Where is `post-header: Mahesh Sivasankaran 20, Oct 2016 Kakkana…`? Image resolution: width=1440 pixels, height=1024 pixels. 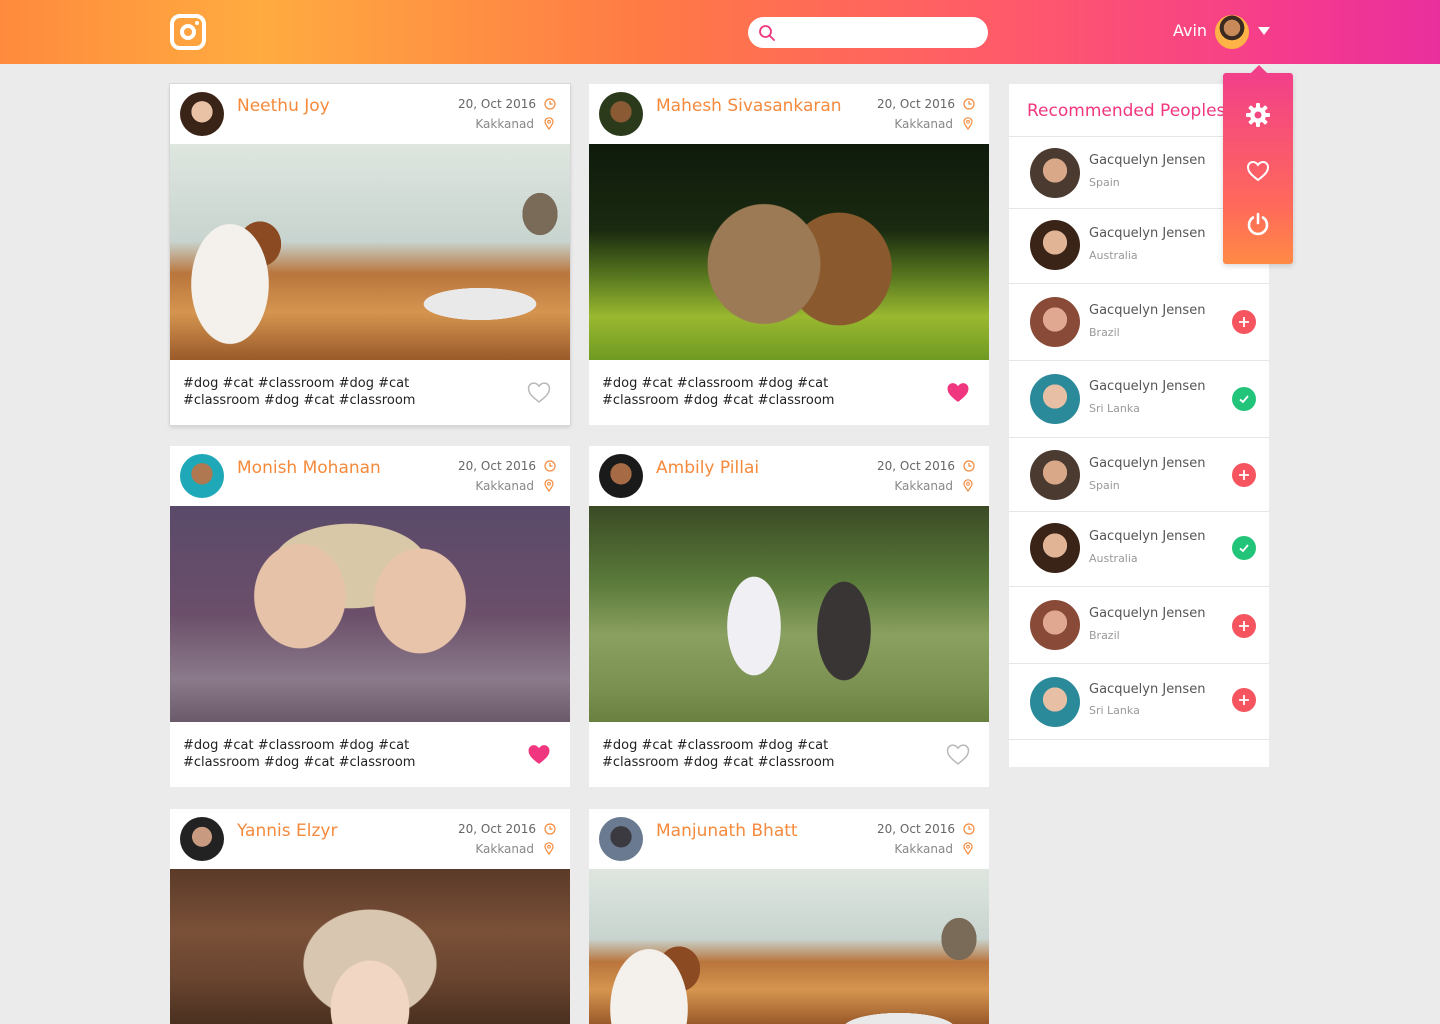 post-header: Mahesh Sivasankaran 20, Oct 2016 Kakkana… is located at coordinates (789, 114).